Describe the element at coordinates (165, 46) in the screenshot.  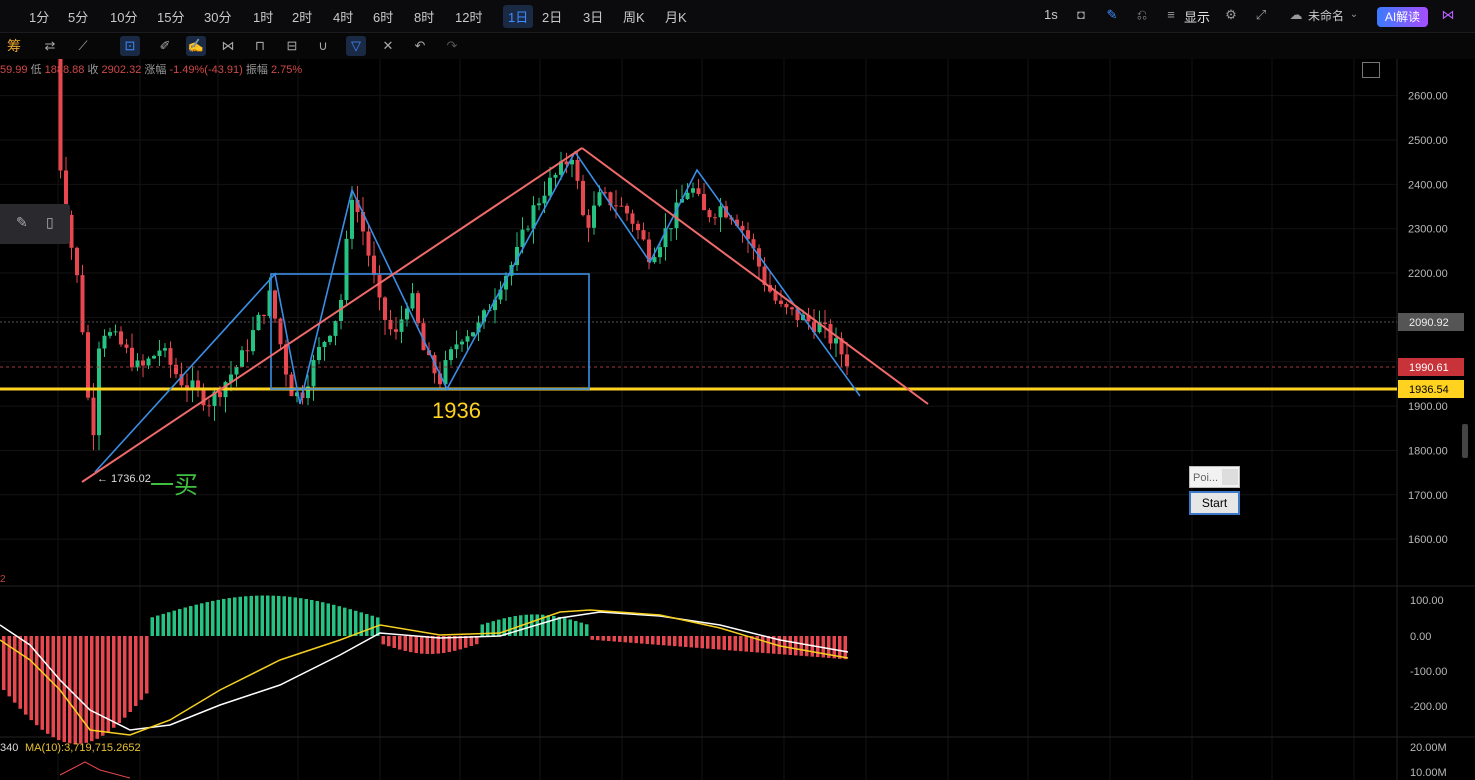
I see `ruler-icon: ✐` at that location.